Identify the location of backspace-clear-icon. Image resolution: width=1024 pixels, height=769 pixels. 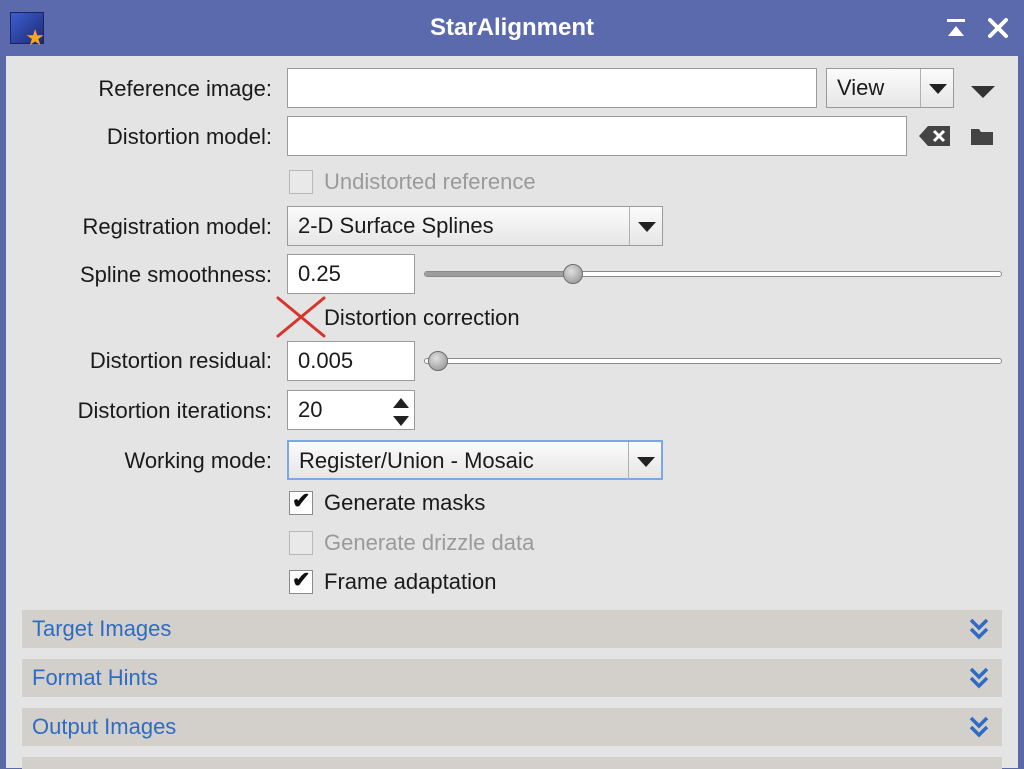
(935, 139).